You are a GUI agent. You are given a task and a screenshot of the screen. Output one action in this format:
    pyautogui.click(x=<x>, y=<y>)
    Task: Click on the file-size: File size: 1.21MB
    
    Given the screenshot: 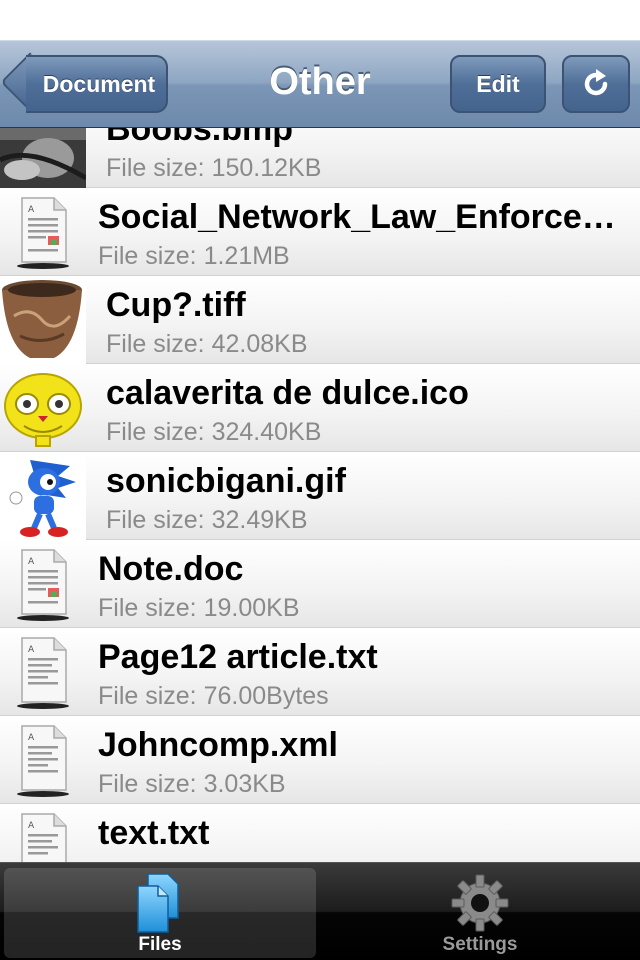 What is the action you would take?
    pyautogui.click(x=194, y=256)
    